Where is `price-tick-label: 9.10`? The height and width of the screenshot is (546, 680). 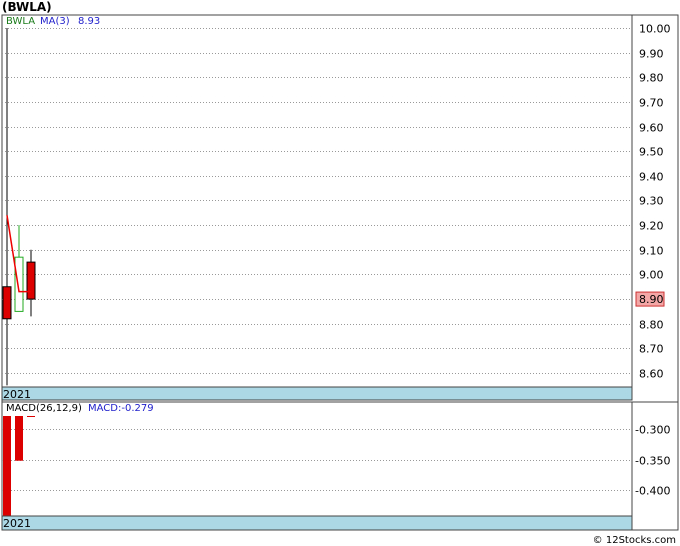
price-tick-label: 9.10 is located at coordinates (651, 251).